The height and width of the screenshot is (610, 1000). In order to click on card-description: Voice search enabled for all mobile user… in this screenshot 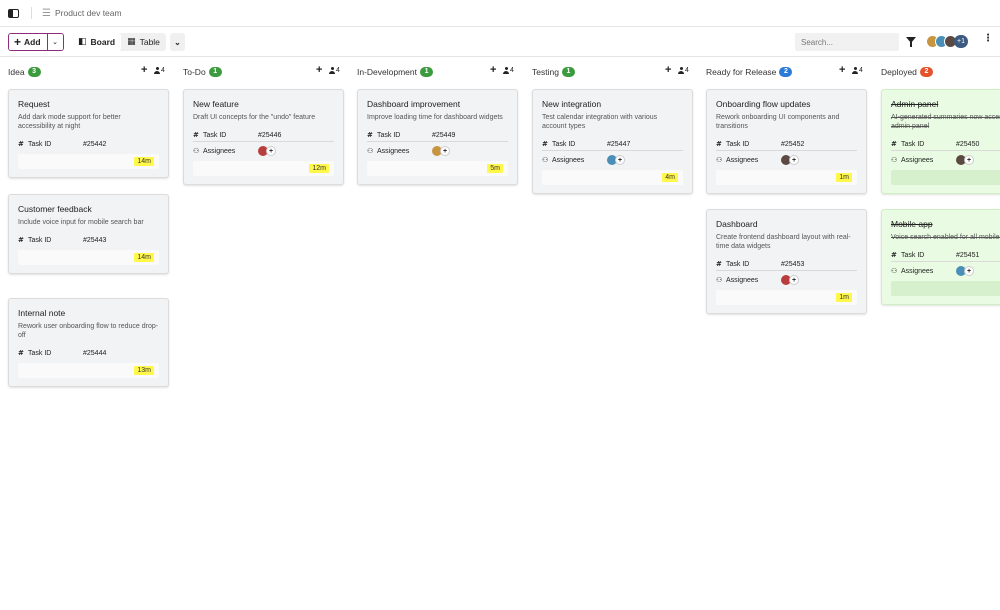, I will do `click(945, 237)`.